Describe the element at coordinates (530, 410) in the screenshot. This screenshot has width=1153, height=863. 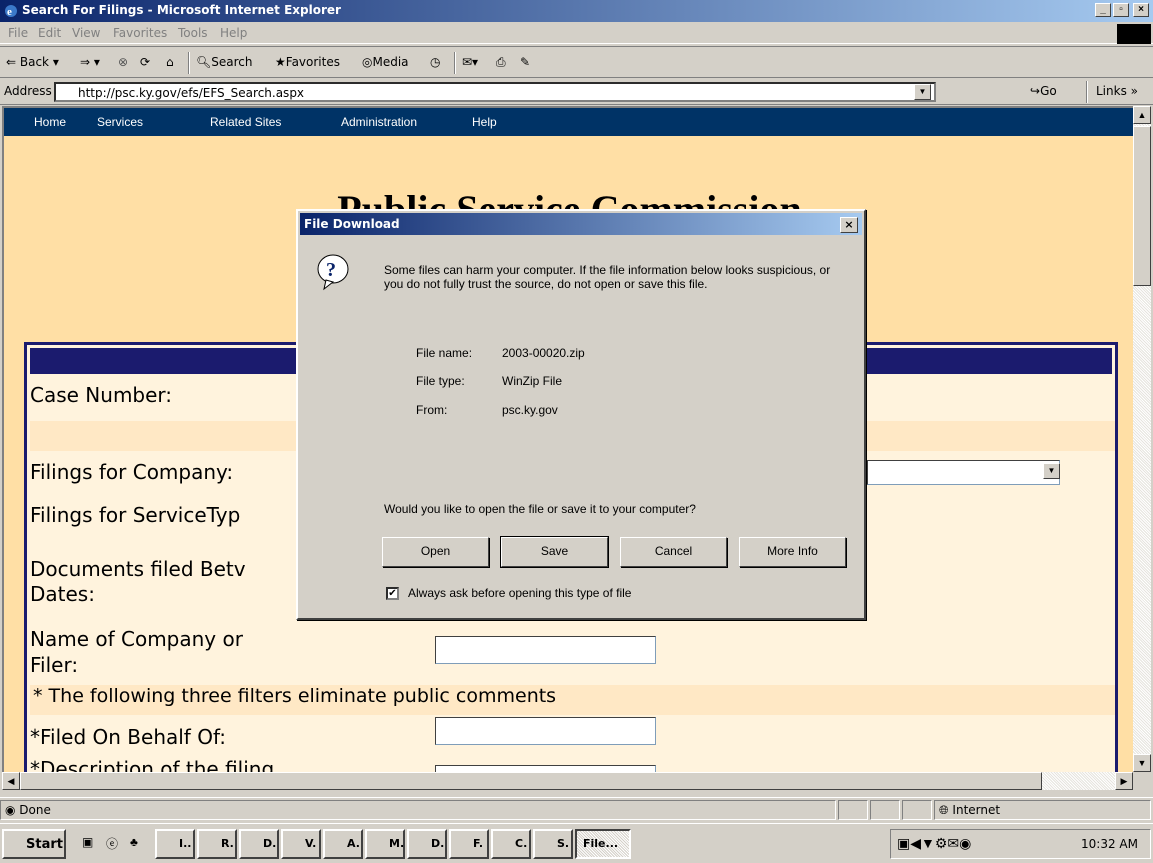
I see `from-value: psc.ky.gov` at that location.